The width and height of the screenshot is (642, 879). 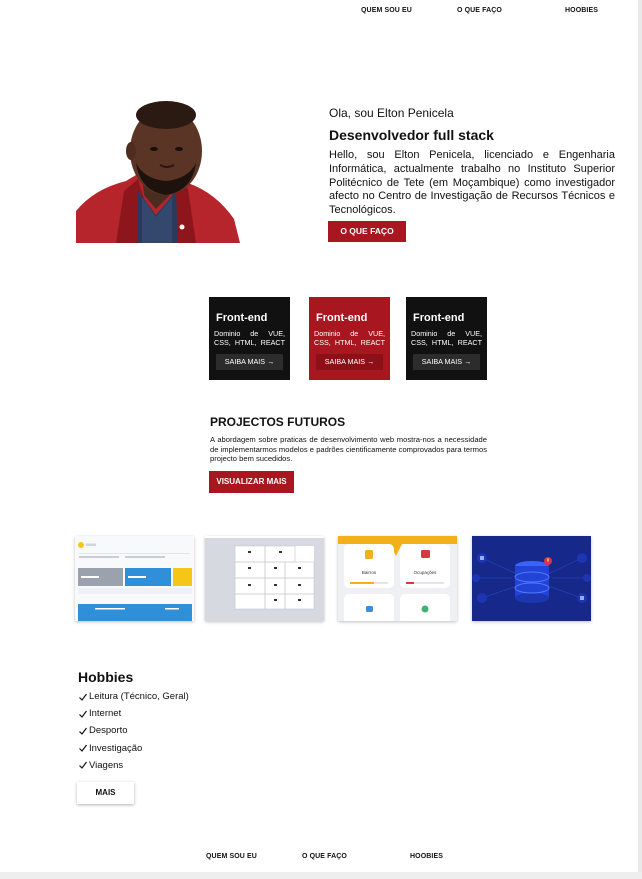 I want to click on hero-title: Desenvolvedor full stack, so click(x=411, y=135).